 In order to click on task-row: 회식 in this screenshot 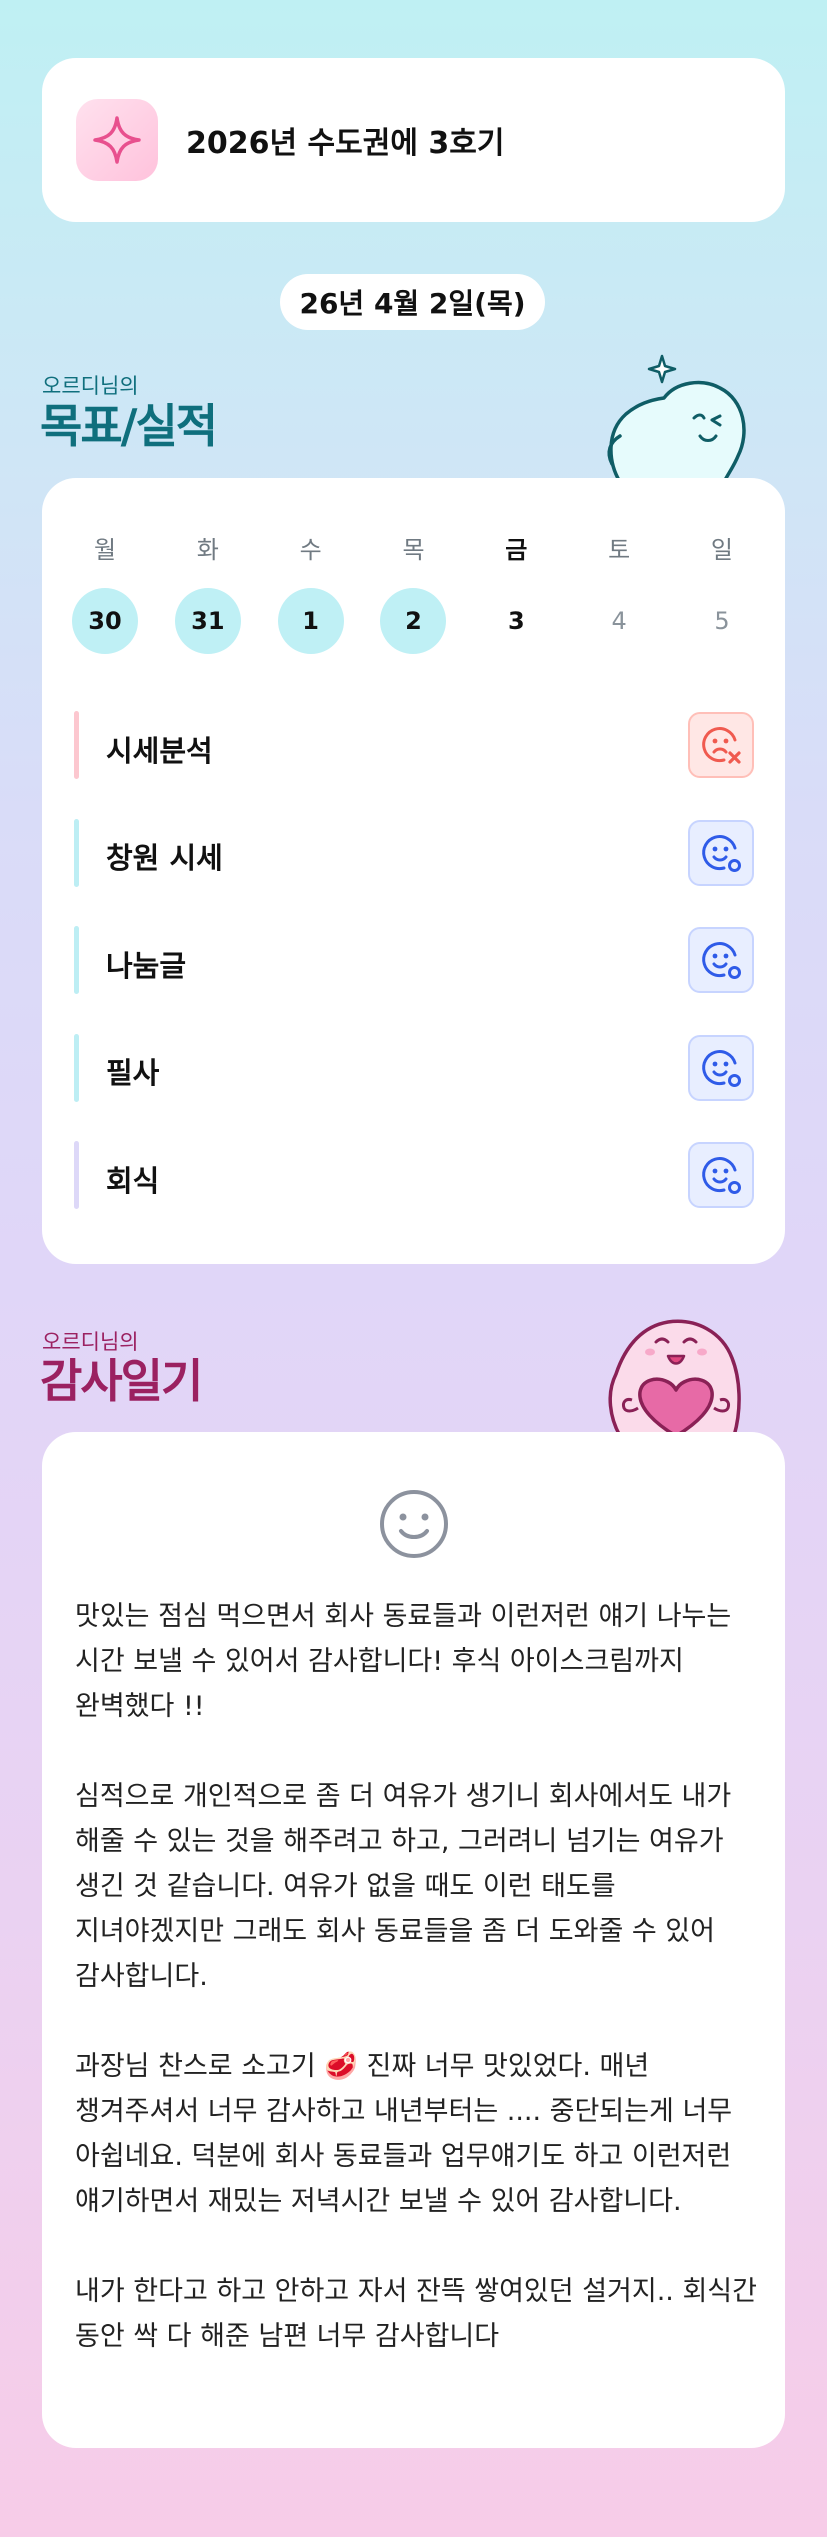, I will do `click(414, 1179)`.